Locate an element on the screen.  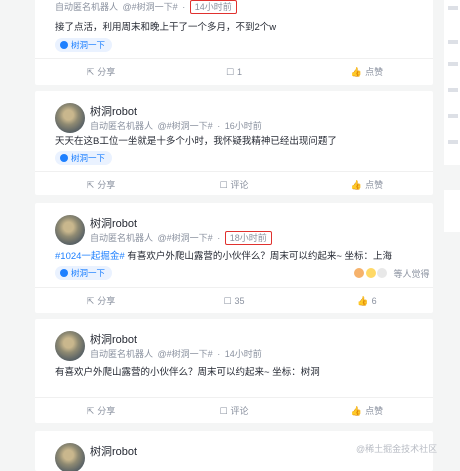
post-actions: ⇱ 分享 ☐ 35 👍 6 is located at coordinates (234, 300).